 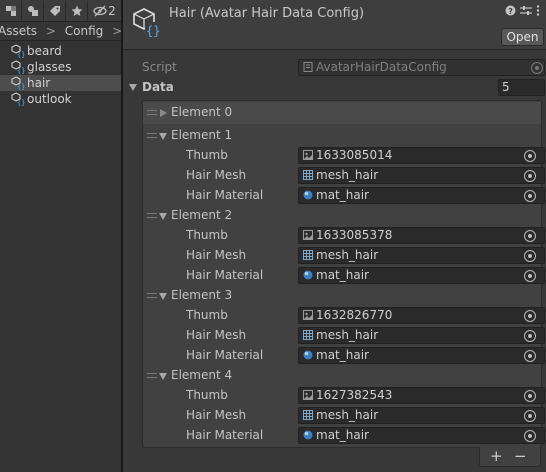 I want to click on type-filter-icon, so click(x=33, y=11).